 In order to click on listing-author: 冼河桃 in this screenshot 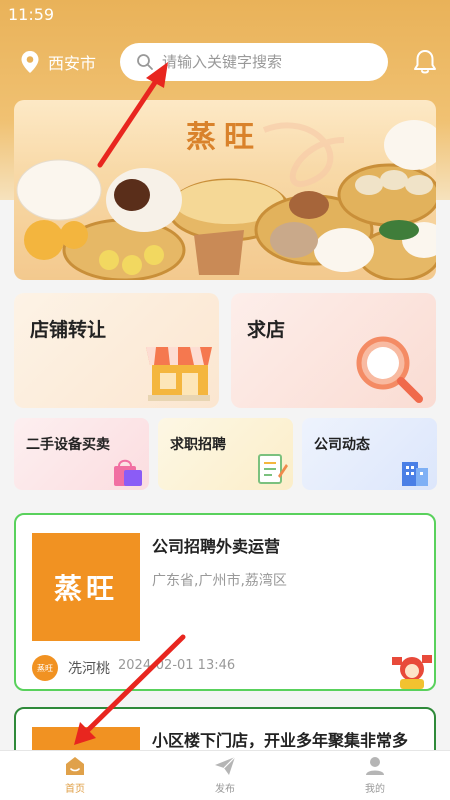, I will do `click(89, 669)`.